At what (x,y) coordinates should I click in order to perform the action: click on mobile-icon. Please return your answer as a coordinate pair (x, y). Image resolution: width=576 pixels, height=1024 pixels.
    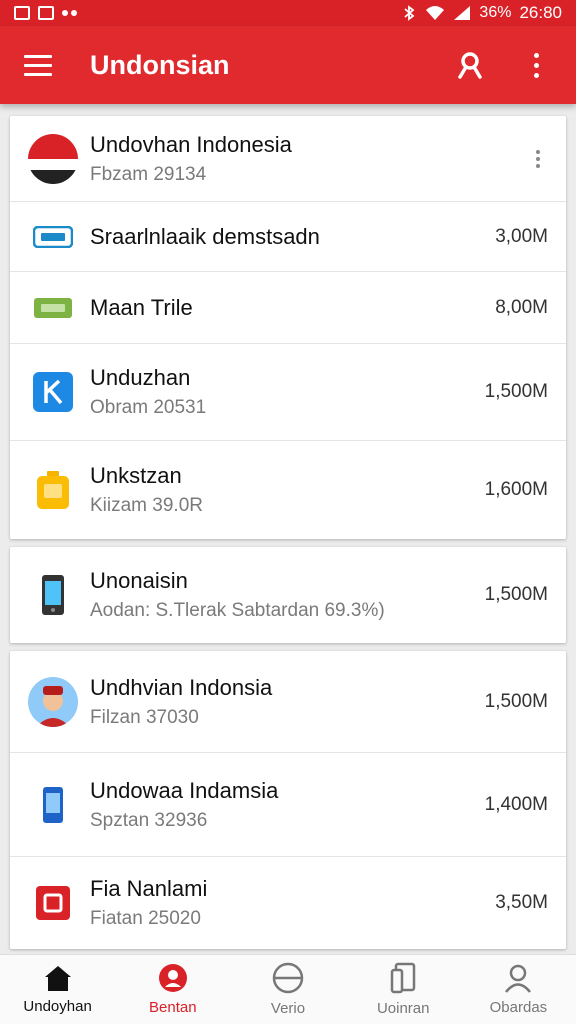
    Looking at the image, I should click on (53, 805).